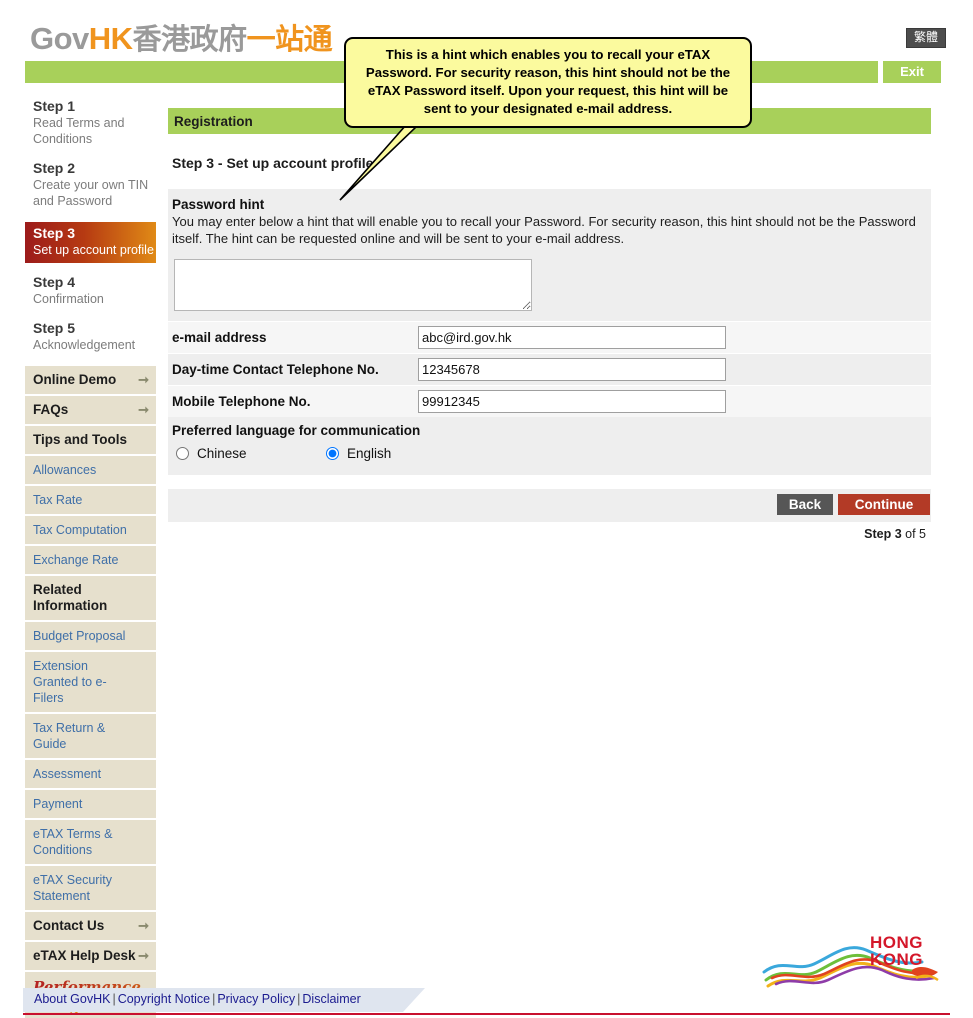 The image size is (973, 1018). What do you see at coordinates (289, 40) in the screenshot?
I see `logo-chinese-orange: 一站通` at bounding box center [289, 40].